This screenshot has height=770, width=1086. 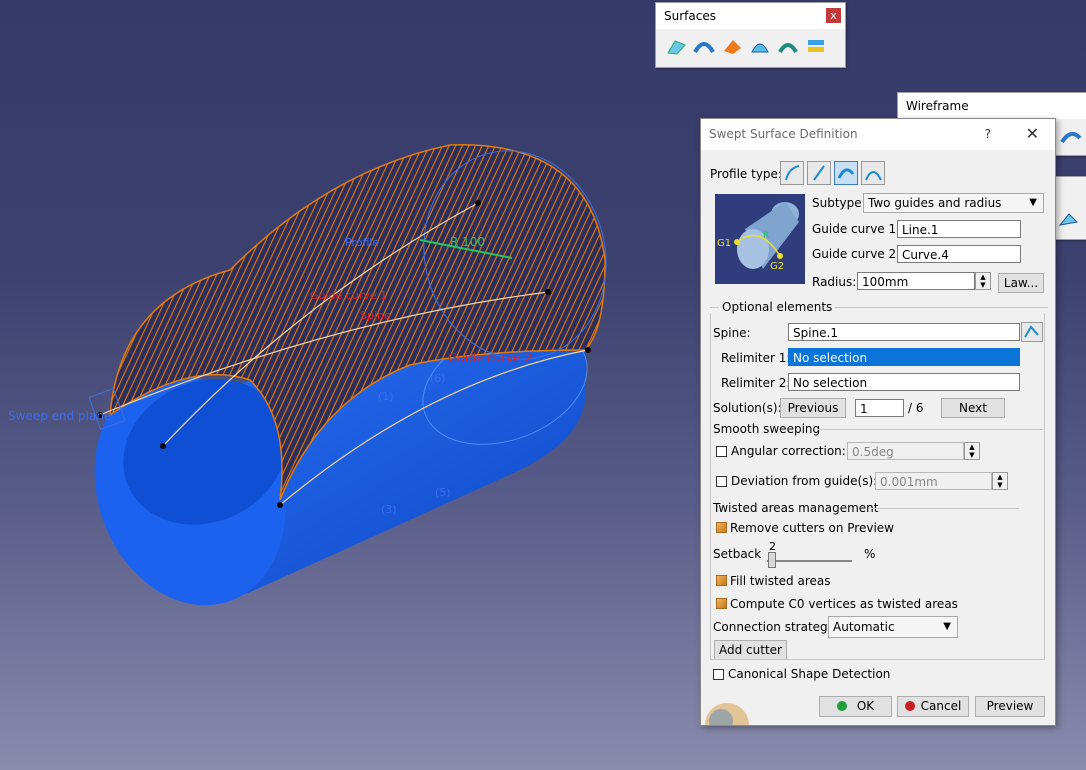 What do you see at coordinates (349, 295) in the screenshot?
I see `guide-curve-1-label: Guide curve 1` at bounding box center [349, 295].